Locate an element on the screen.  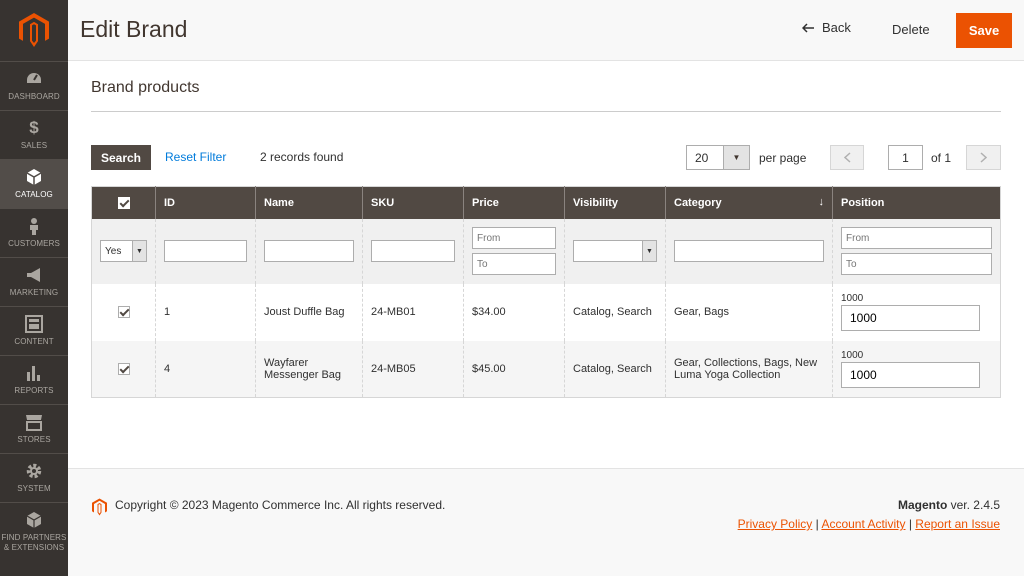
column-header-name: Name is located at coordinates (309, 202).